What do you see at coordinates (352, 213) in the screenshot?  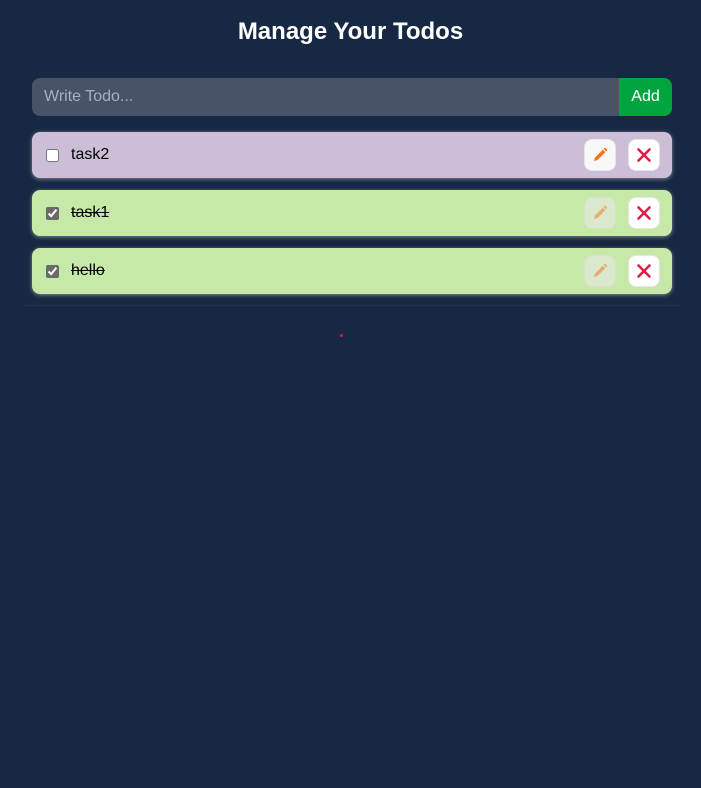 I see `todo-item: task1` at bounding box center [352, 213].